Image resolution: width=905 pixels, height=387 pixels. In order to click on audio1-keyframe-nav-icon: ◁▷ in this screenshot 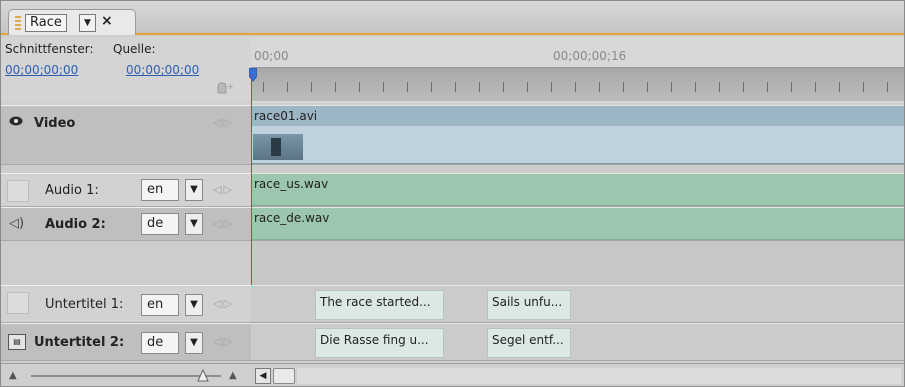, I will do `click(223, 189)`.